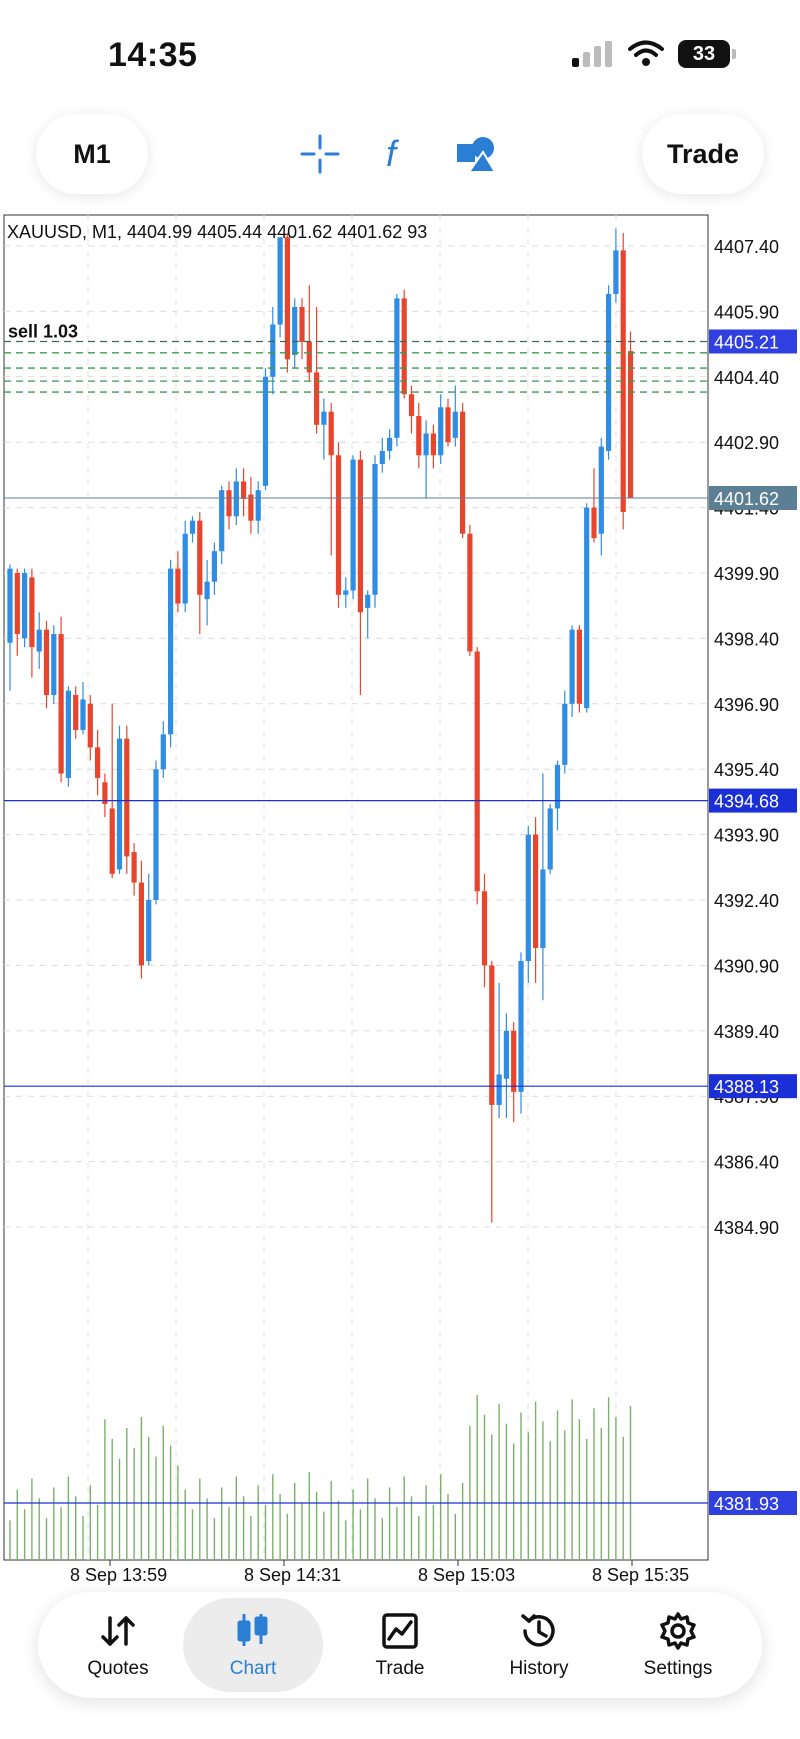 The image size is (800, 1739). I want to click on status-time: 14:35, so click(153, 55).